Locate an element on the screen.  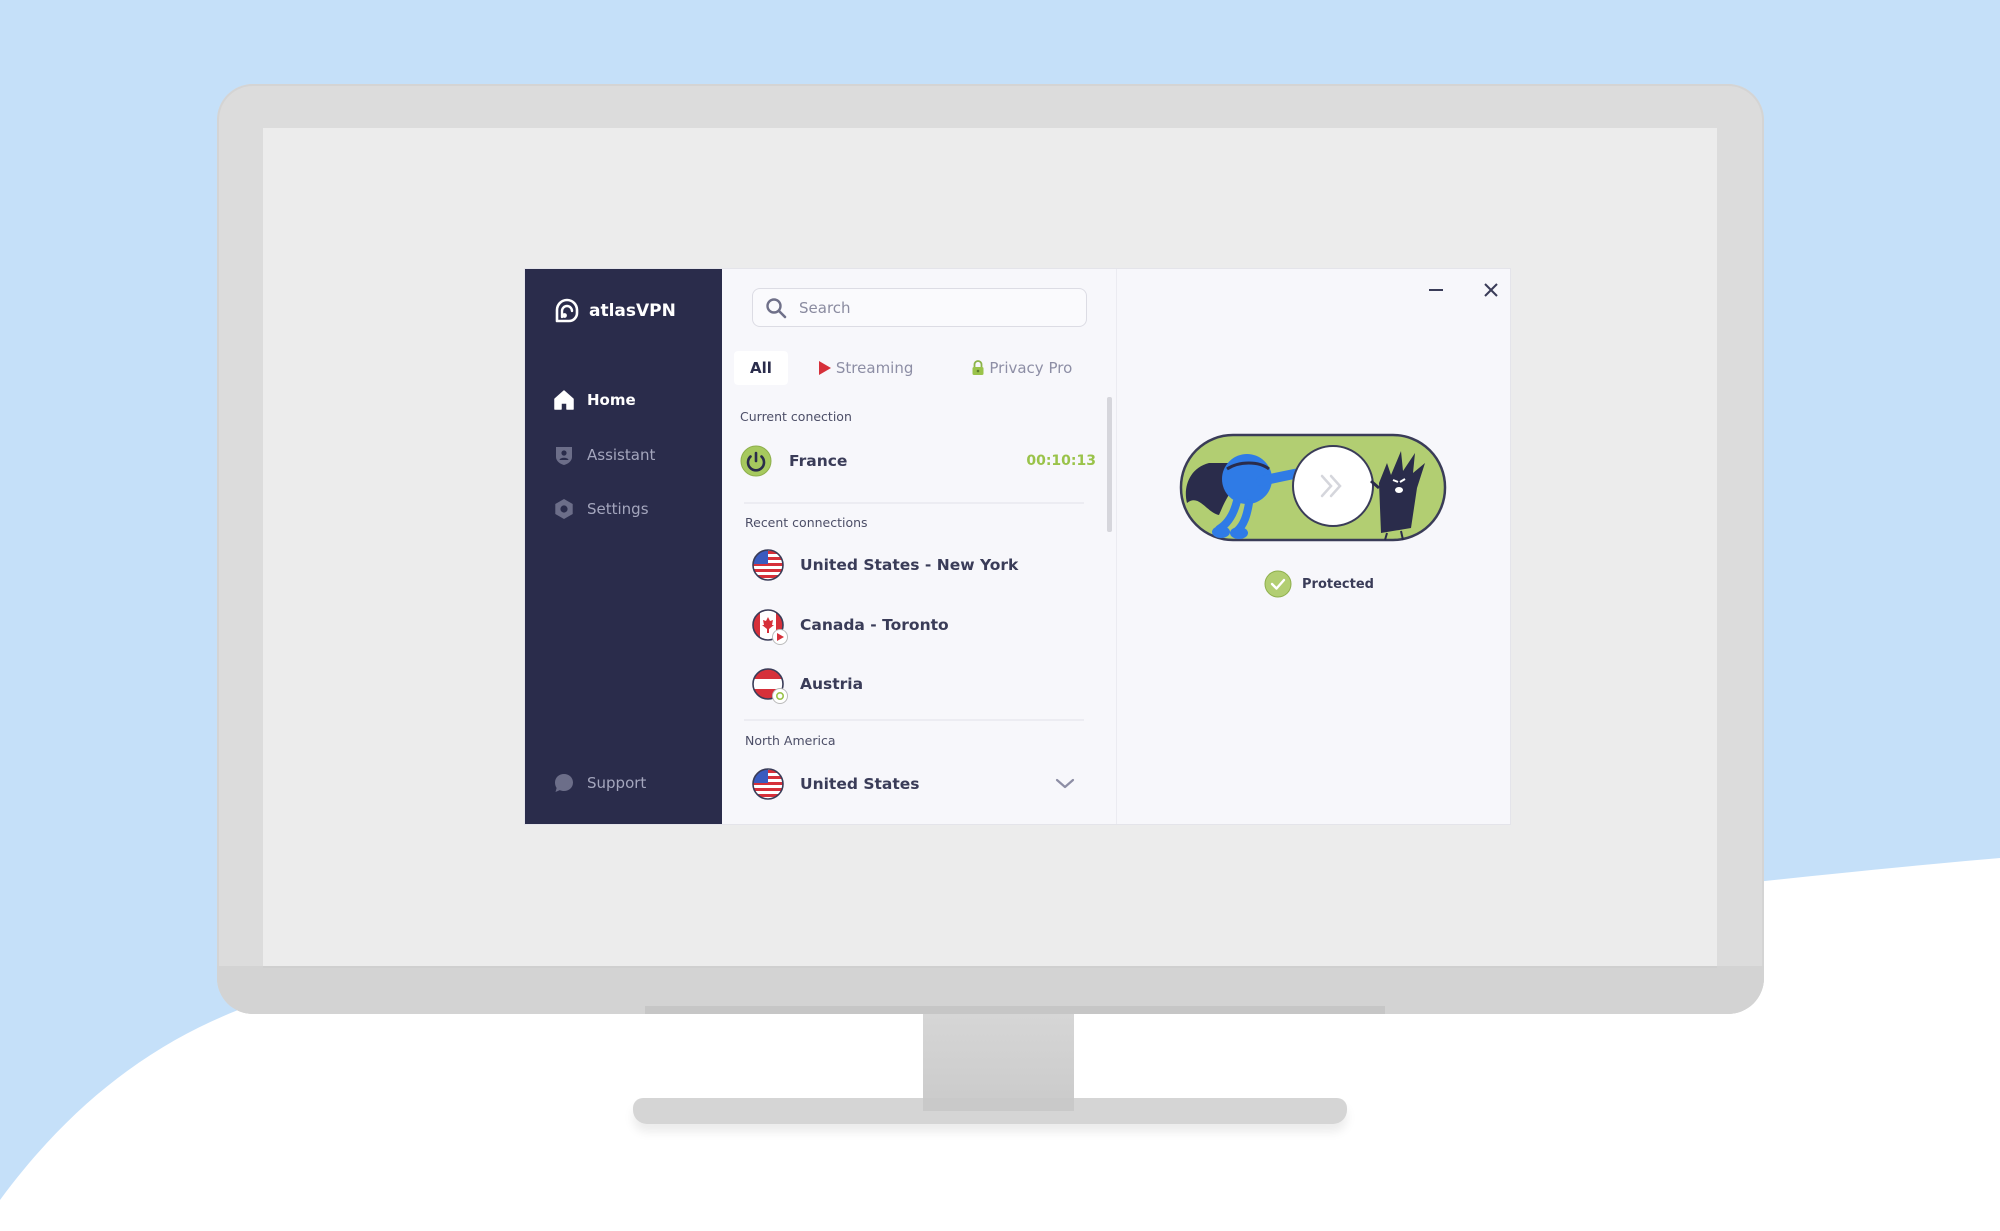
search-icon is located at coordinates (776, 307).